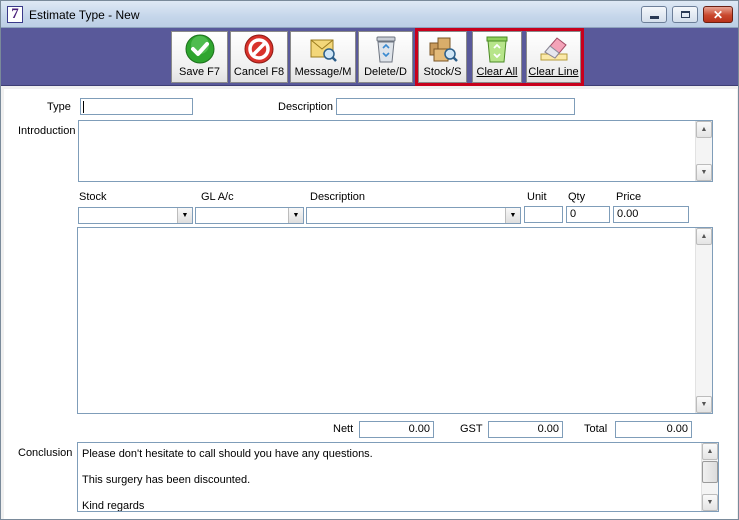 The width and height of the screenshot is (739, 520). What do you see at coordinates (217, 197) in the screenshot?
I see `gl-account-column-label: GL A/c` at bounding box center [217, 197].